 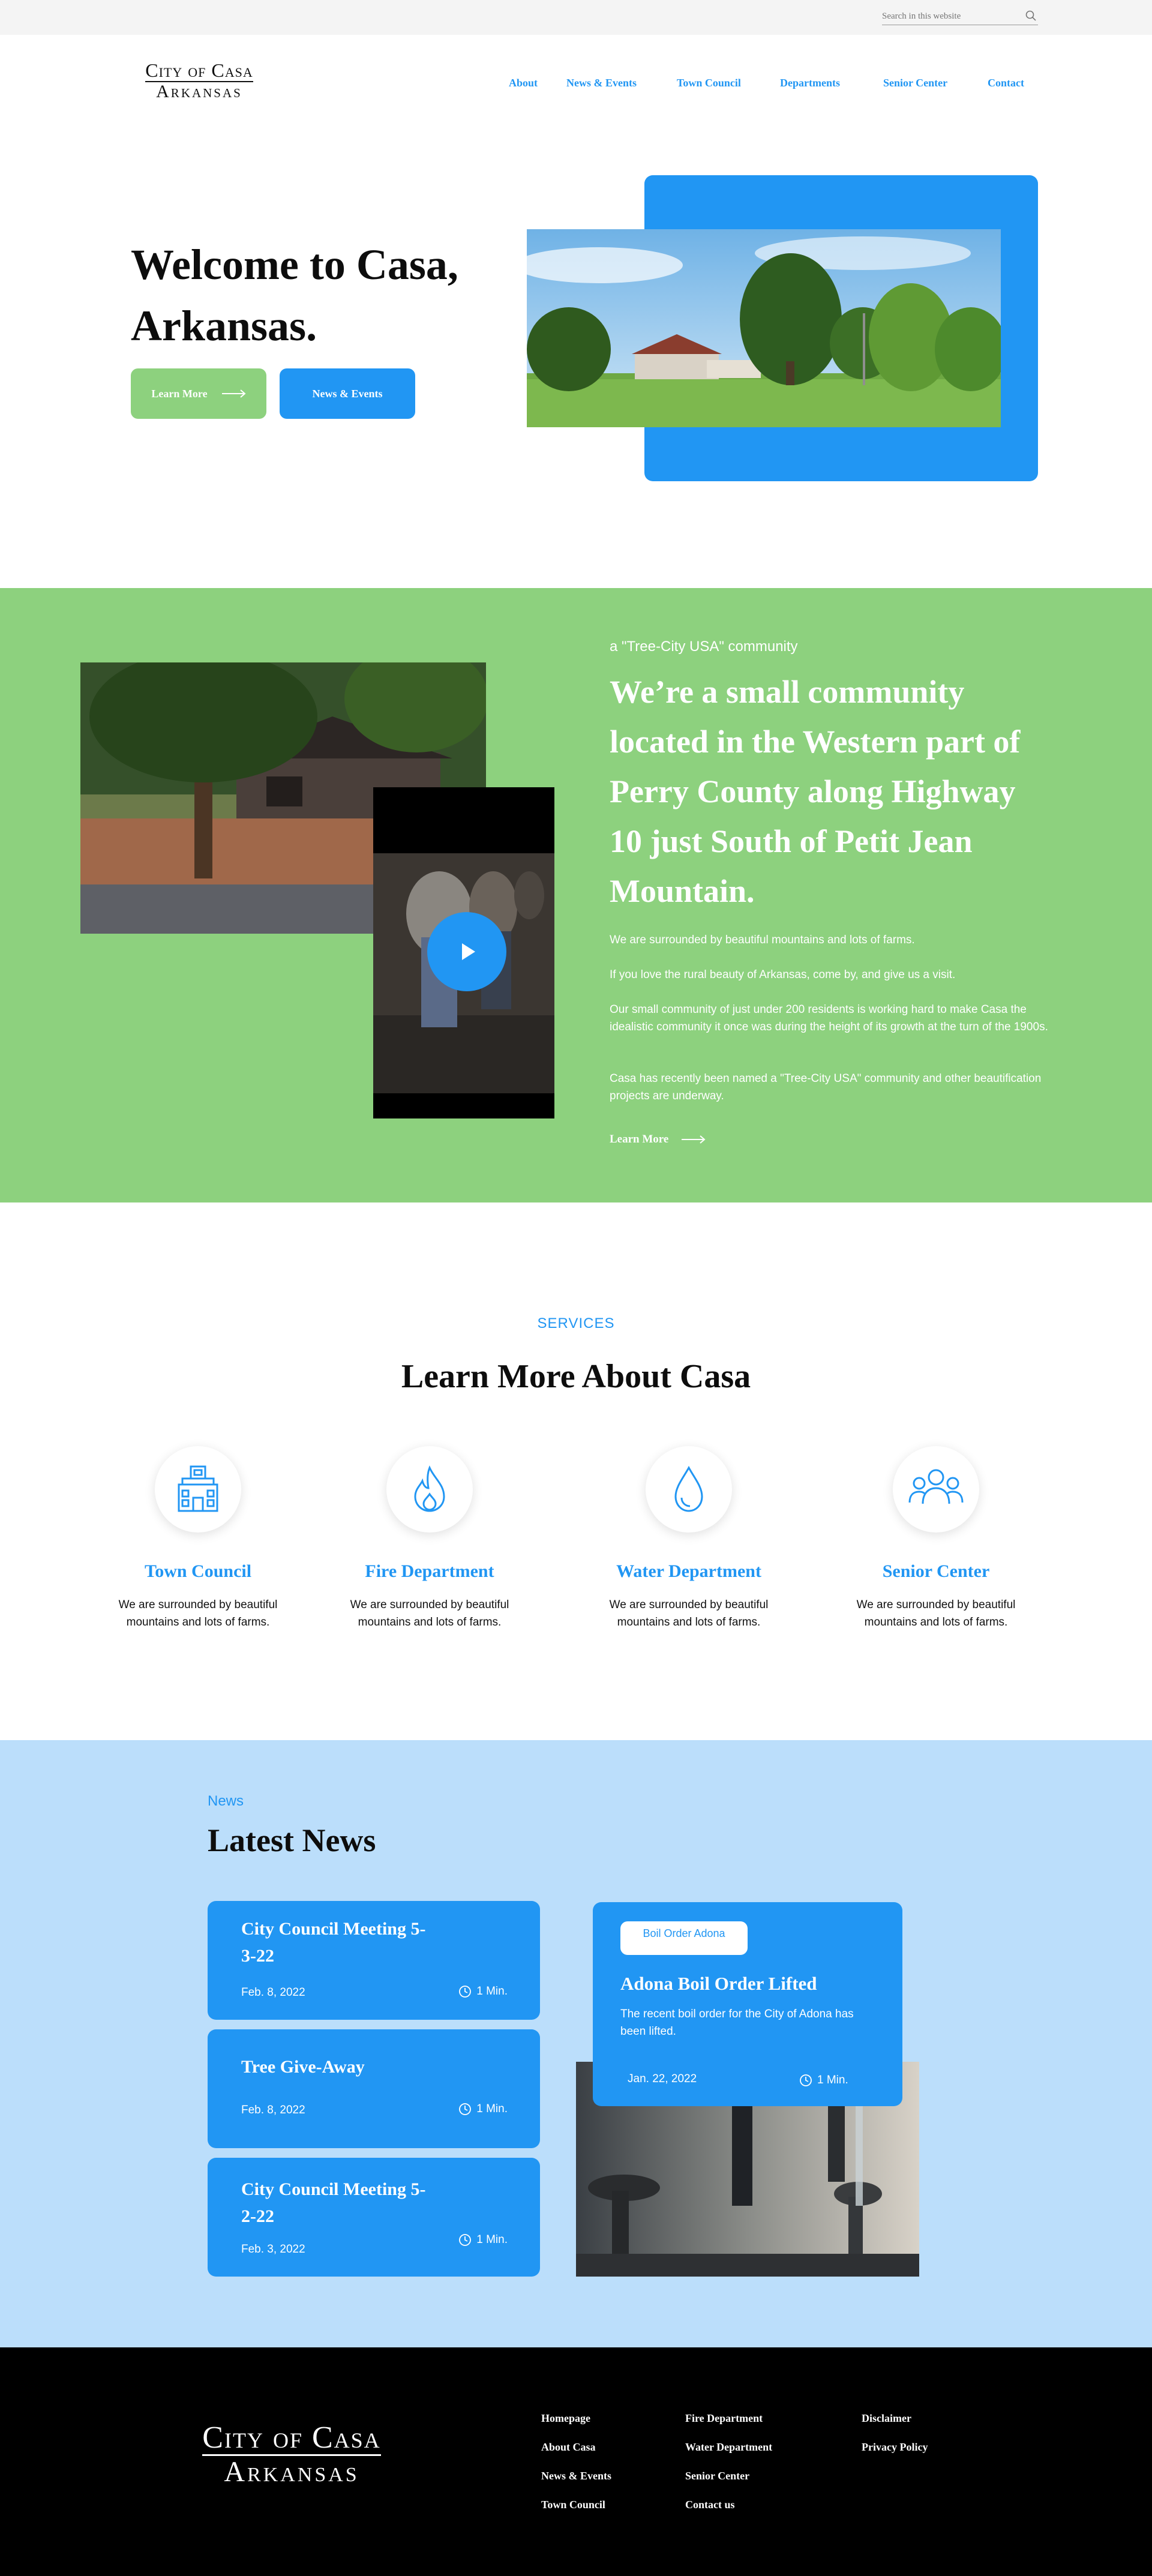 I want to click on footer-link-fire-department: Fire Department, so click(x=724, y=2418).